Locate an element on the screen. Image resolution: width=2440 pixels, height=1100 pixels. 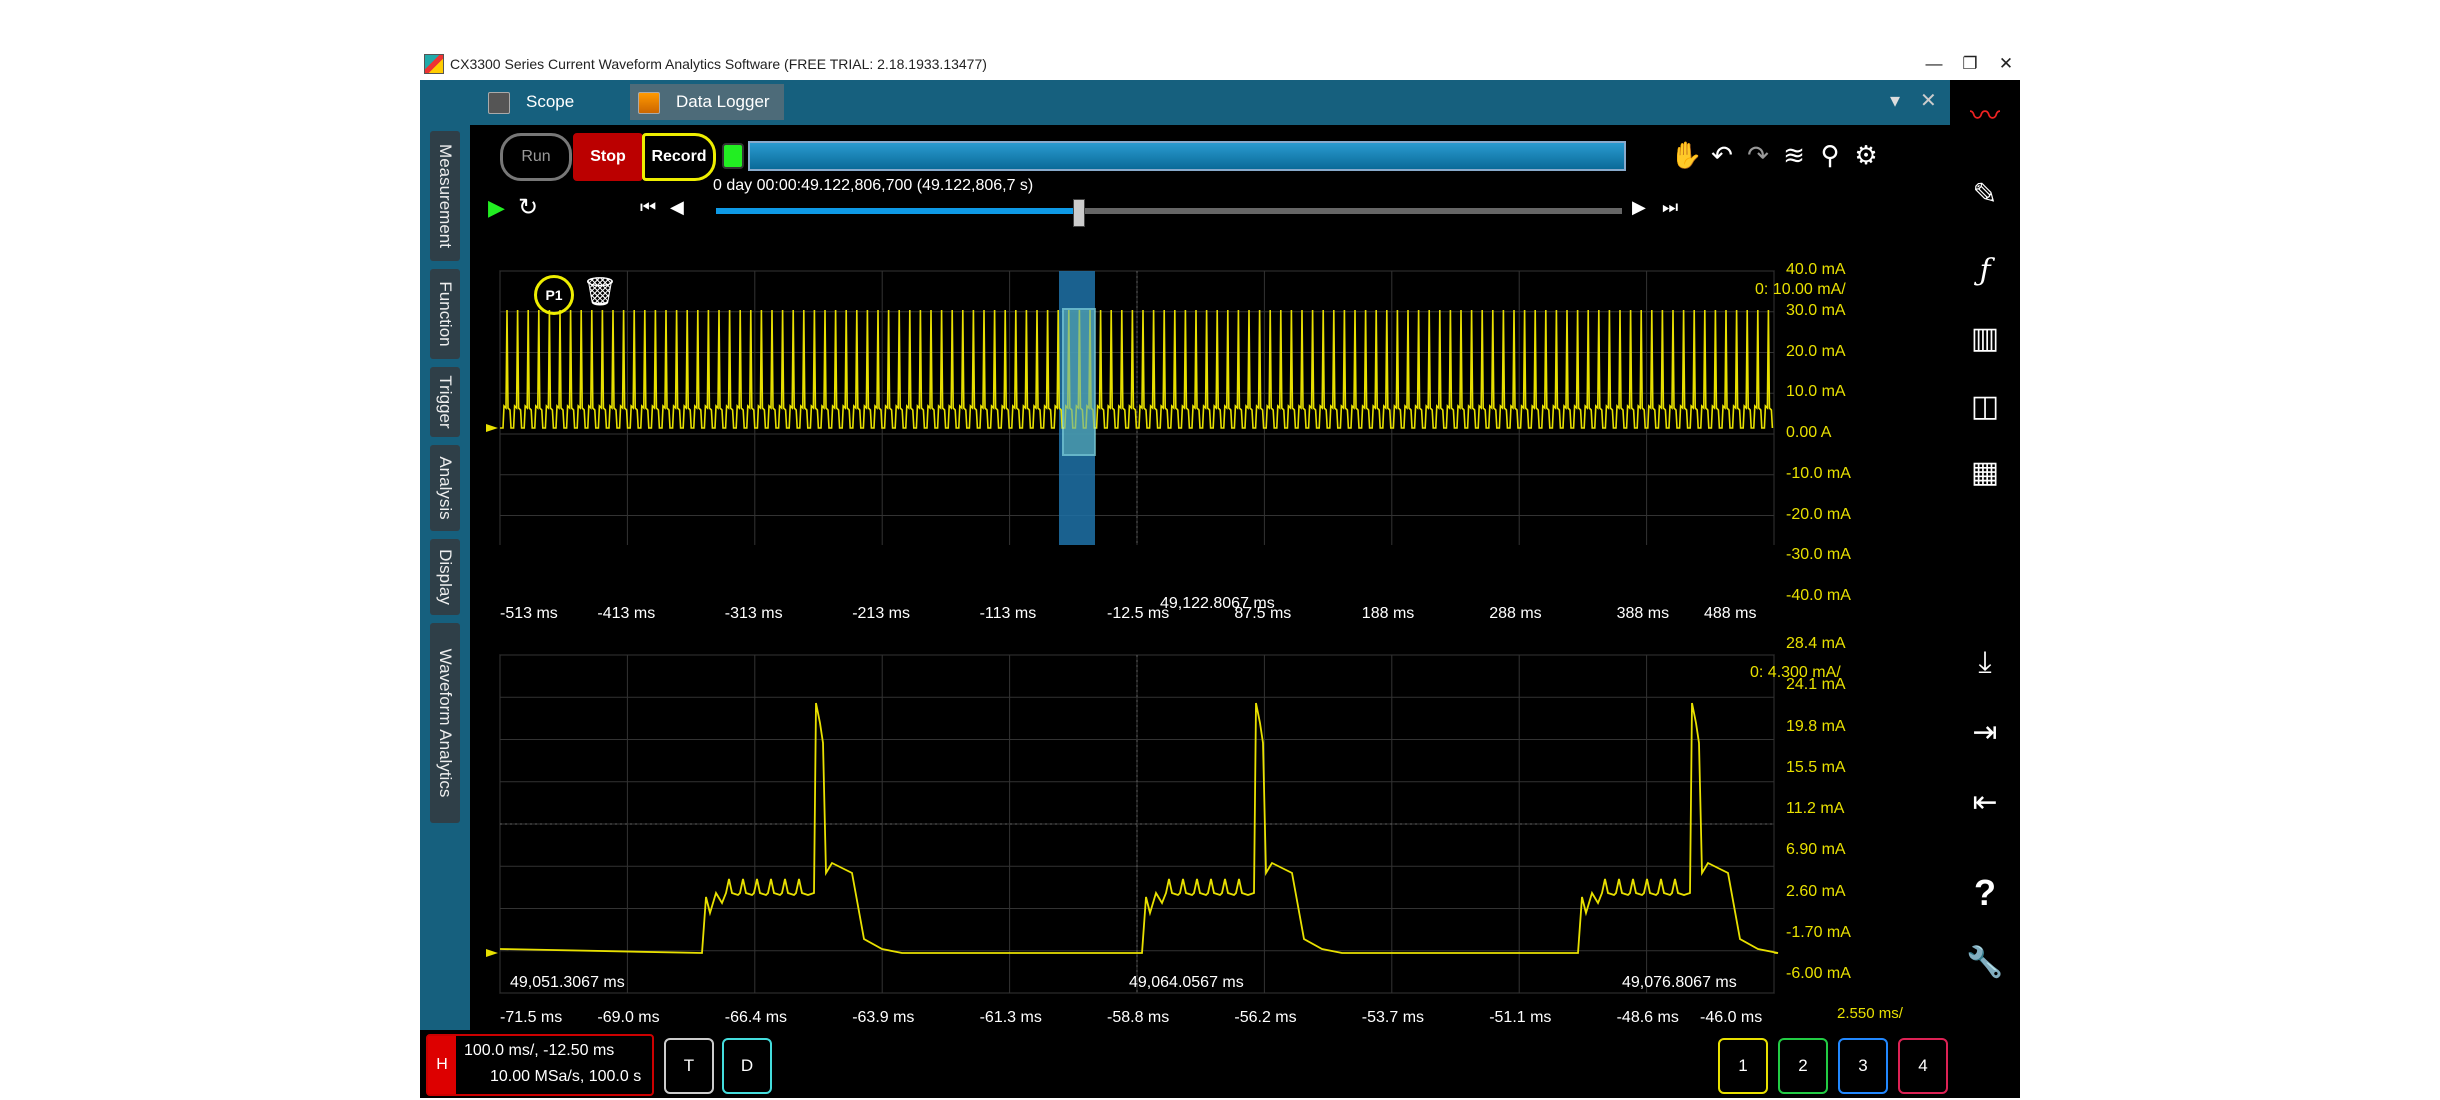
download-icon: ⤓ is located at coordinates (1985, 663).